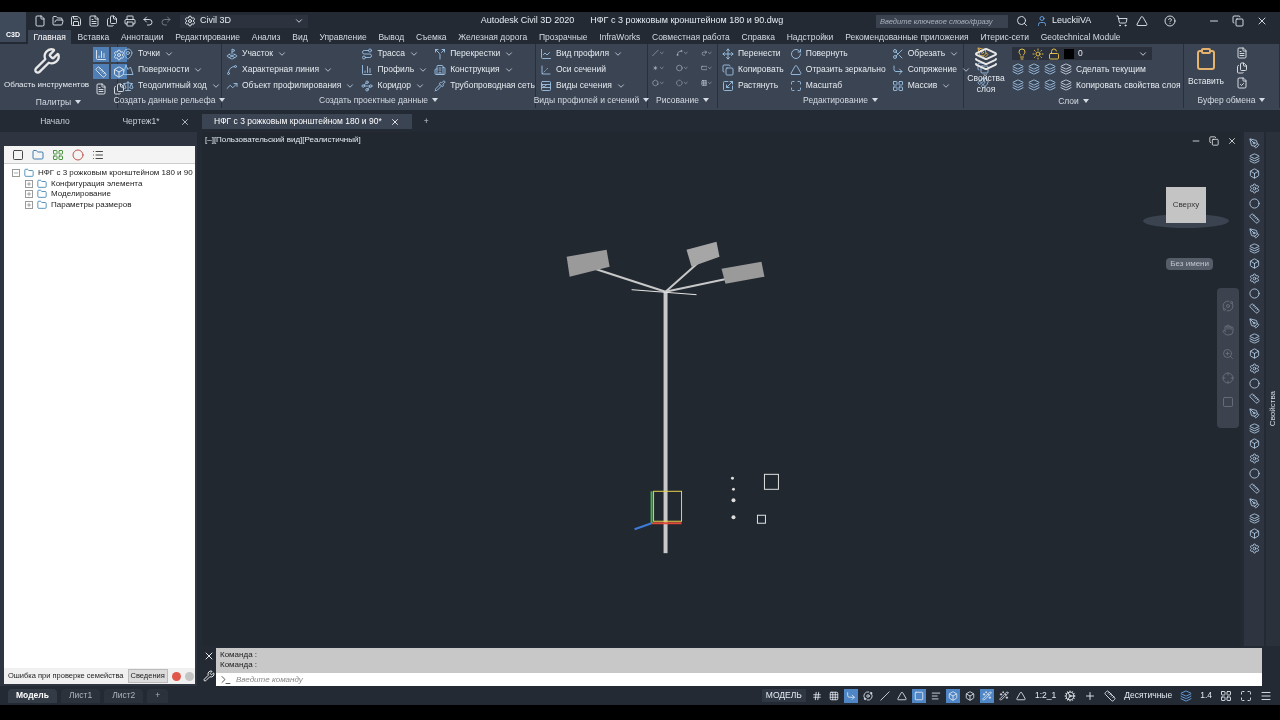 The image size is (1280, 720). What do you see at coordinates (40, 21) in the screenshot?
I see `new-file-icon` at bounding box center [40, 21].